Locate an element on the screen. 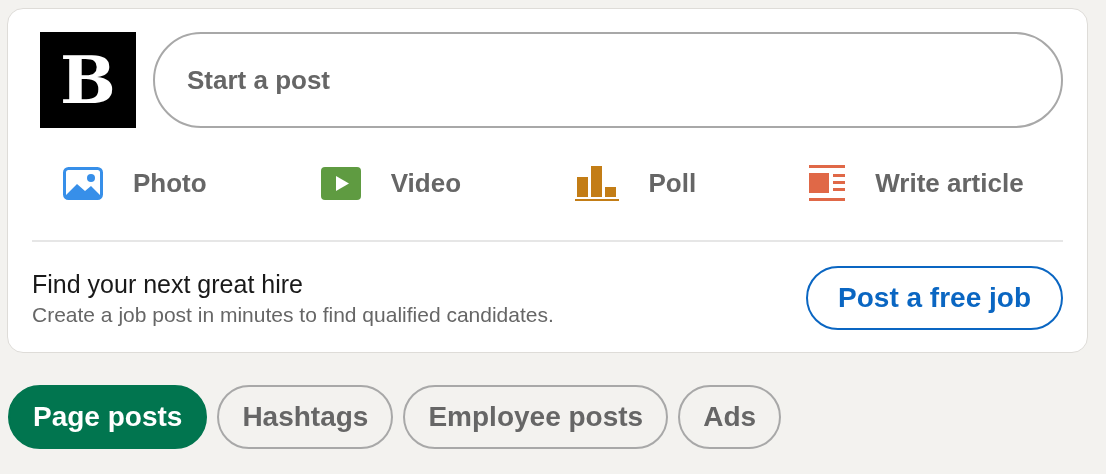 The height and width of the screenshot is (474, 1106). hire-subtitle: Create a job post in minutes to find qualified candidates. is located at coordinates (293, 314).